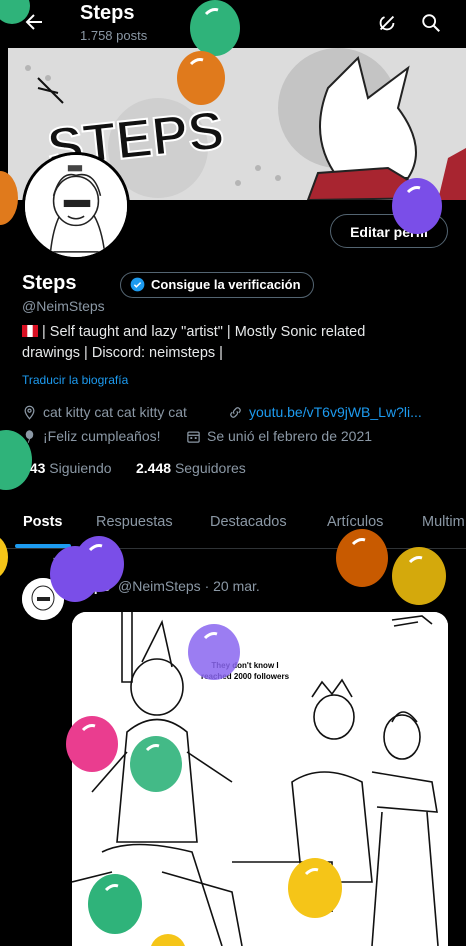 This screenshot has width=466, height=946. What do you see at coordinates (43, 546) in the screenshot?
I see `active-tab-indicator` at bounding box center [43, 546].